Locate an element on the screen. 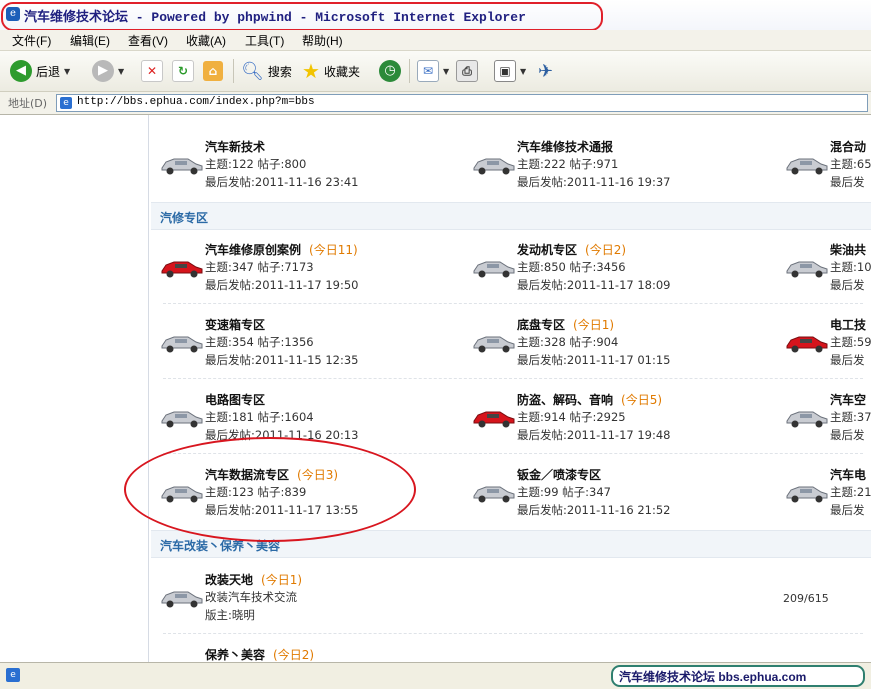  forum-name: 汽车新技术 is located at coordinates (235, 146).